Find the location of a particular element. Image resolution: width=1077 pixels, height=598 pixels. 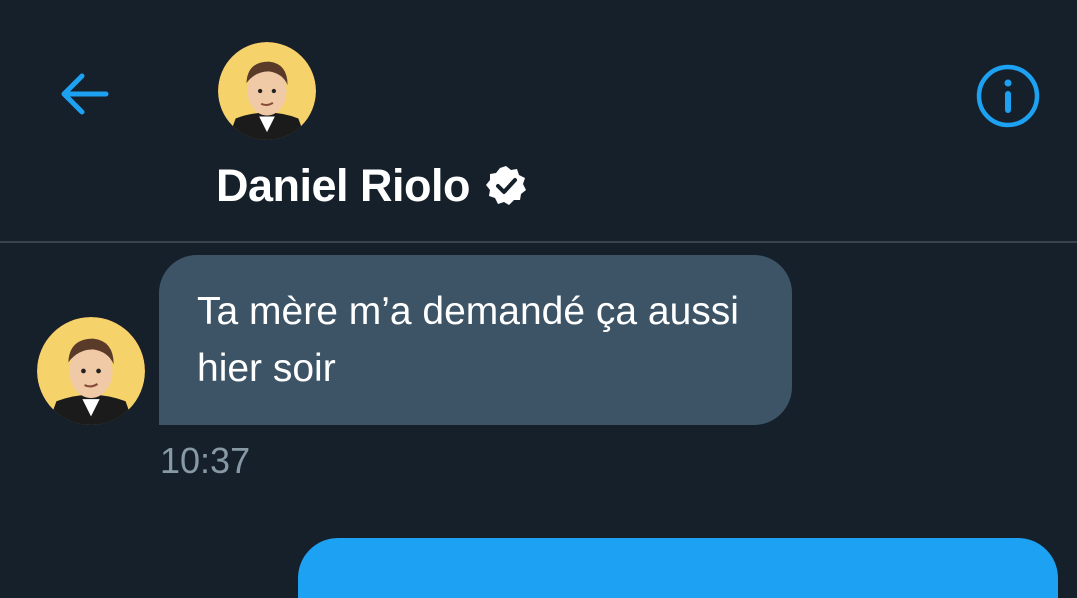

outgoing-message-bubble is located at coordinates (678, 568).